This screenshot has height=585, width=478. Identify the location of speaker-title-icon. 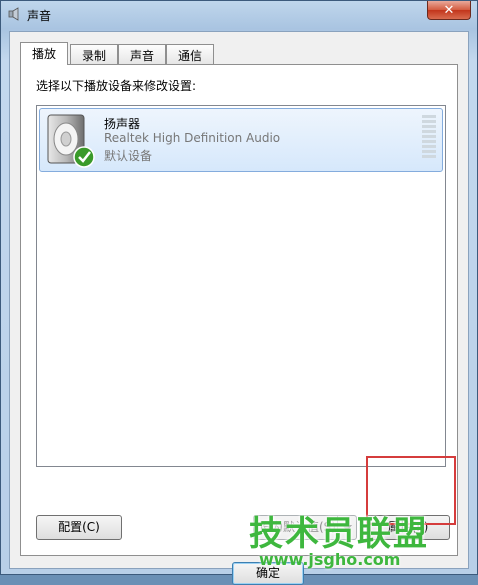
(13, 14).